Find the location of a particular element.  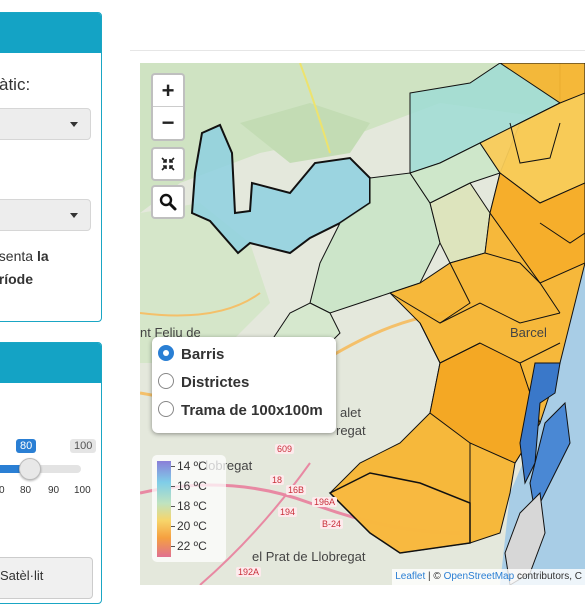

settings-panel: àtic: esenta la eríode is located at coordinates (51, 167).